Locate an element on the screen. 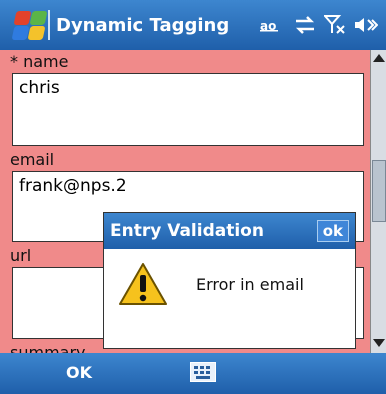 The image size is (386, 394). app-title: Dynamic Tagging is located at coordinates (143, 25).